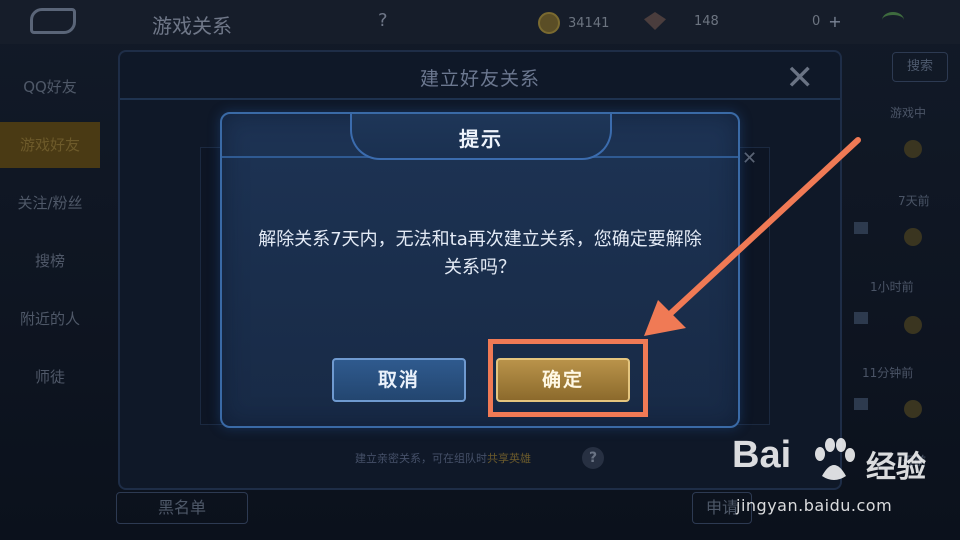  Describe the element at coordinates (399, 380) in the screenshot. I see `cancel-button: 取消` at that location.